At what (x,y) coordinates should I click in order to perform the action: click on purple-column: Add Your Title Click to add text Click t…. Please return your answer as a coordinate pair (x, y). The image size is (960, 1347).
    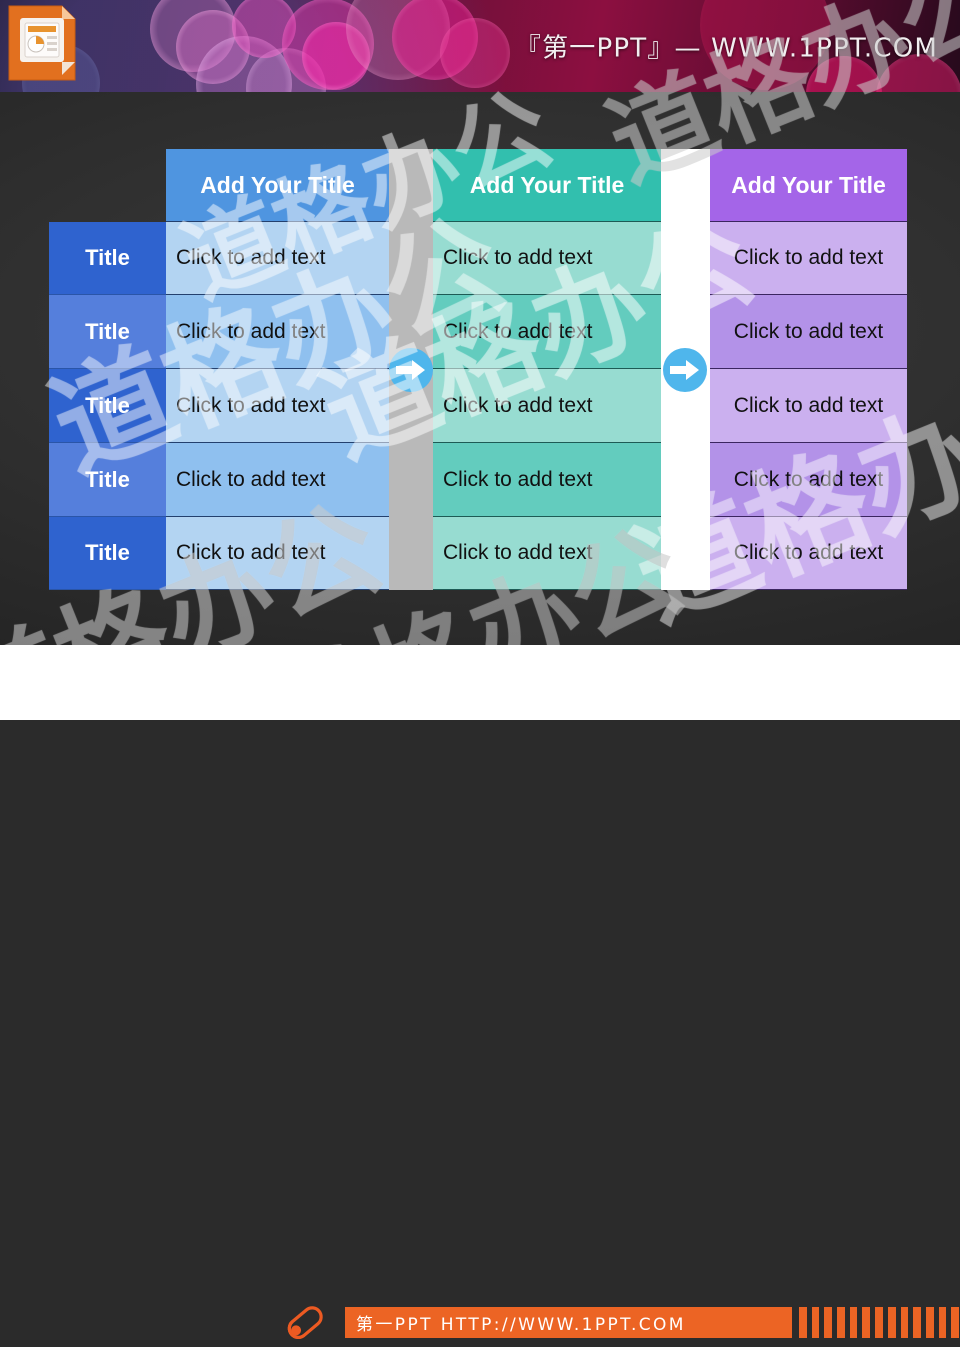
    Looking at the image, I should click on (808, 369).